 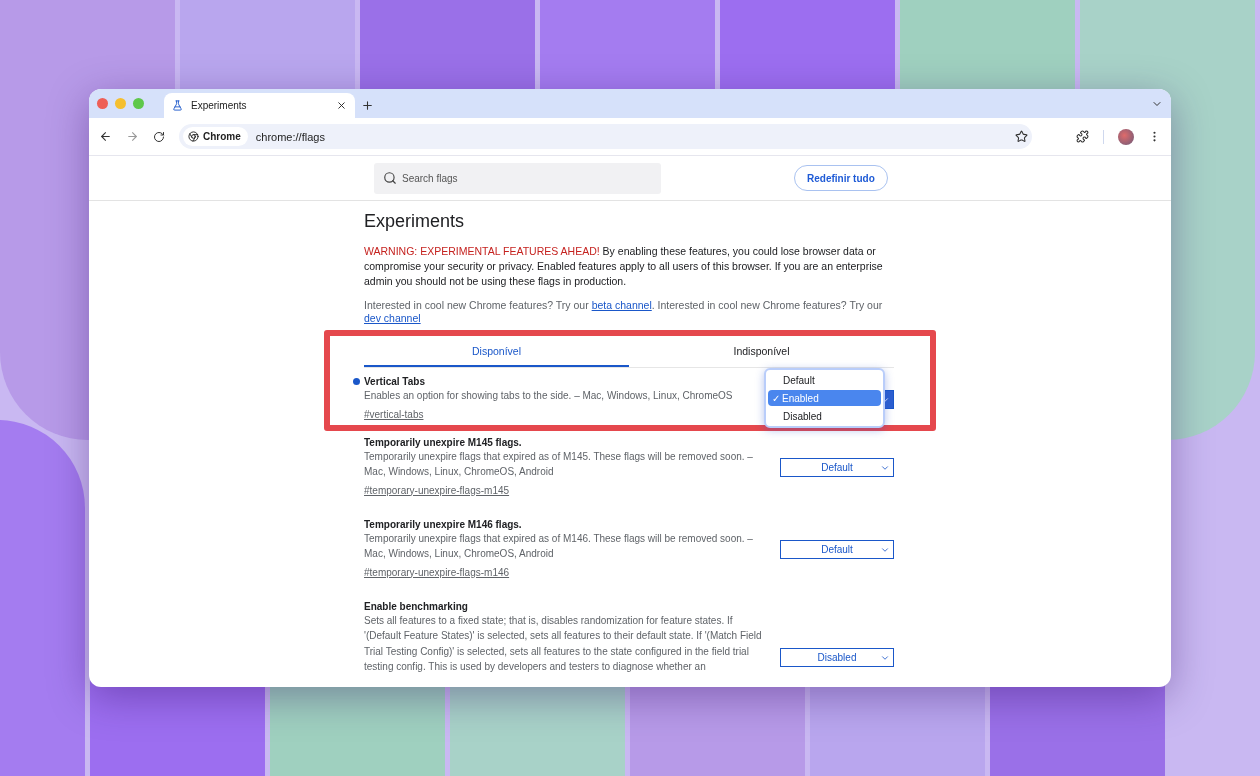 I want to click on flask-icon, so click(x=177, y=105).